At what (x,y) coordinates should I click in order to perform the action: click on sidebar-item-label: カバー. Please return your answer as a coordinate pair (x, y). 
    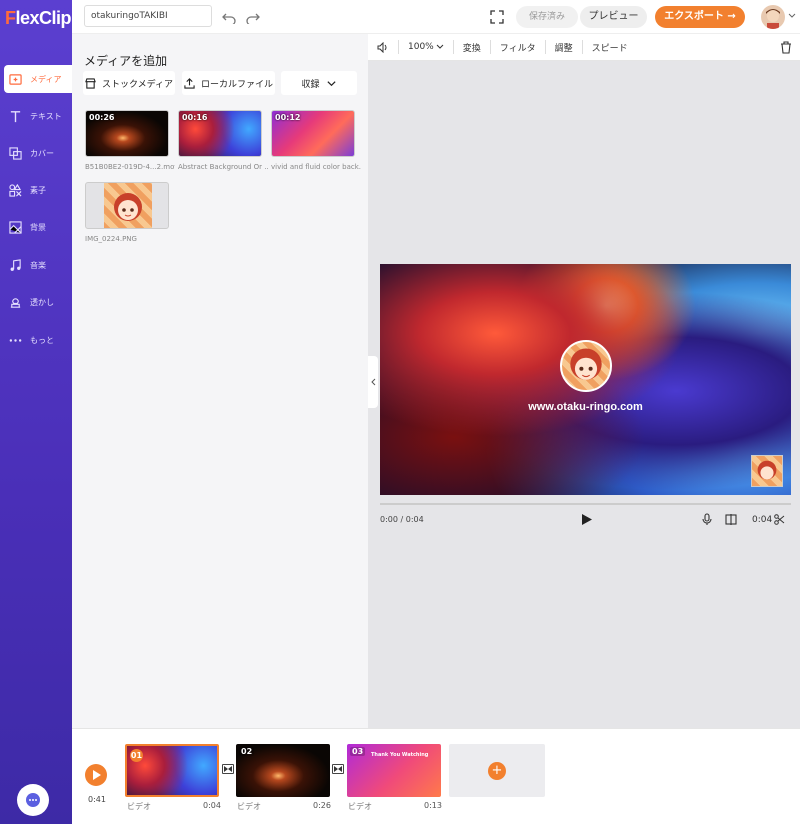
    Looking at the image, I should click on (42, 153).